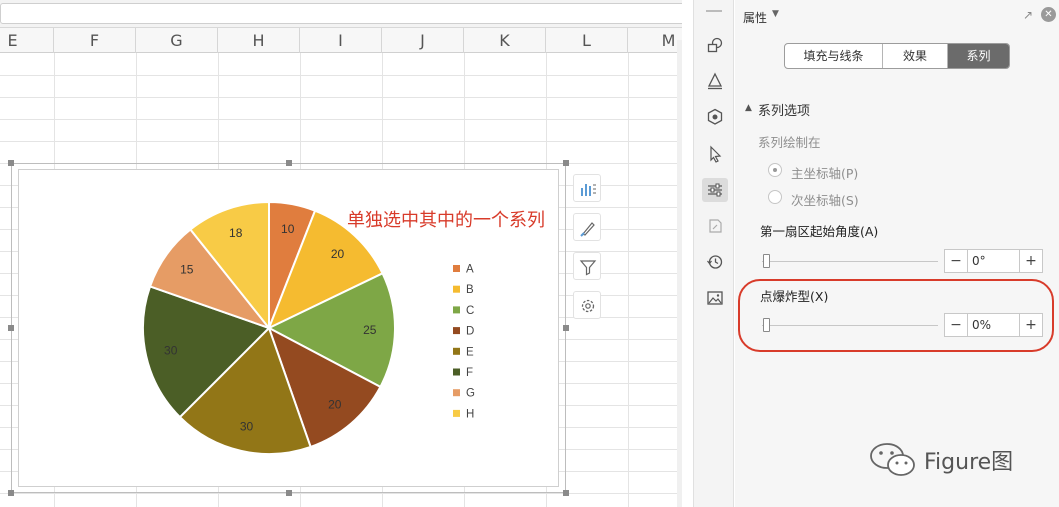 This screenshot has height=507, width=1059. I want to click on legend-label-d: D, so click(470, 332).